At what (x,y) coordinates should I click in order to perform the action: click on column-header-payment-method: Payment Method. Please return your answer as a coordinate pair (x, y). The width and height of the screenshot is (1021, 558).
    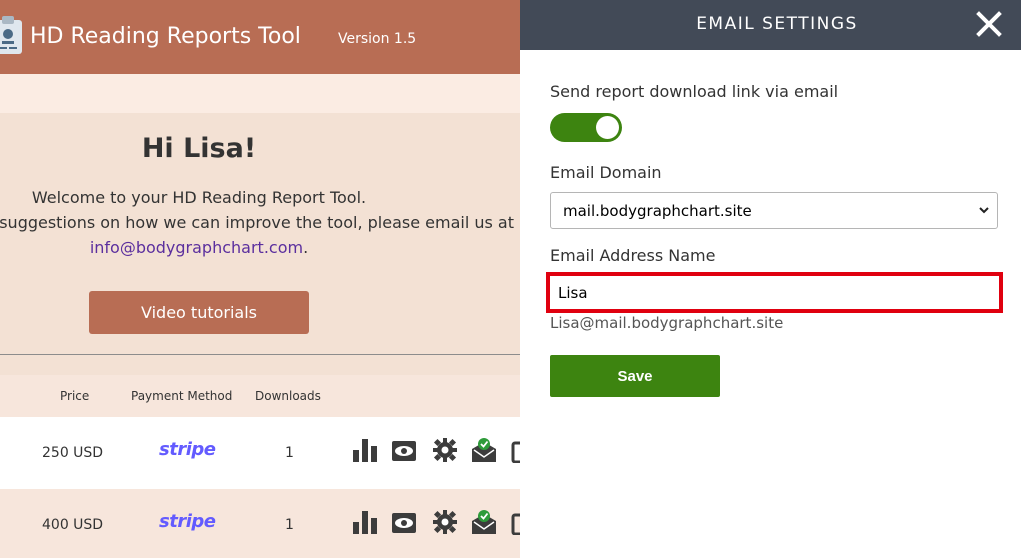
    Looking at the image, I should click on (182, 396).